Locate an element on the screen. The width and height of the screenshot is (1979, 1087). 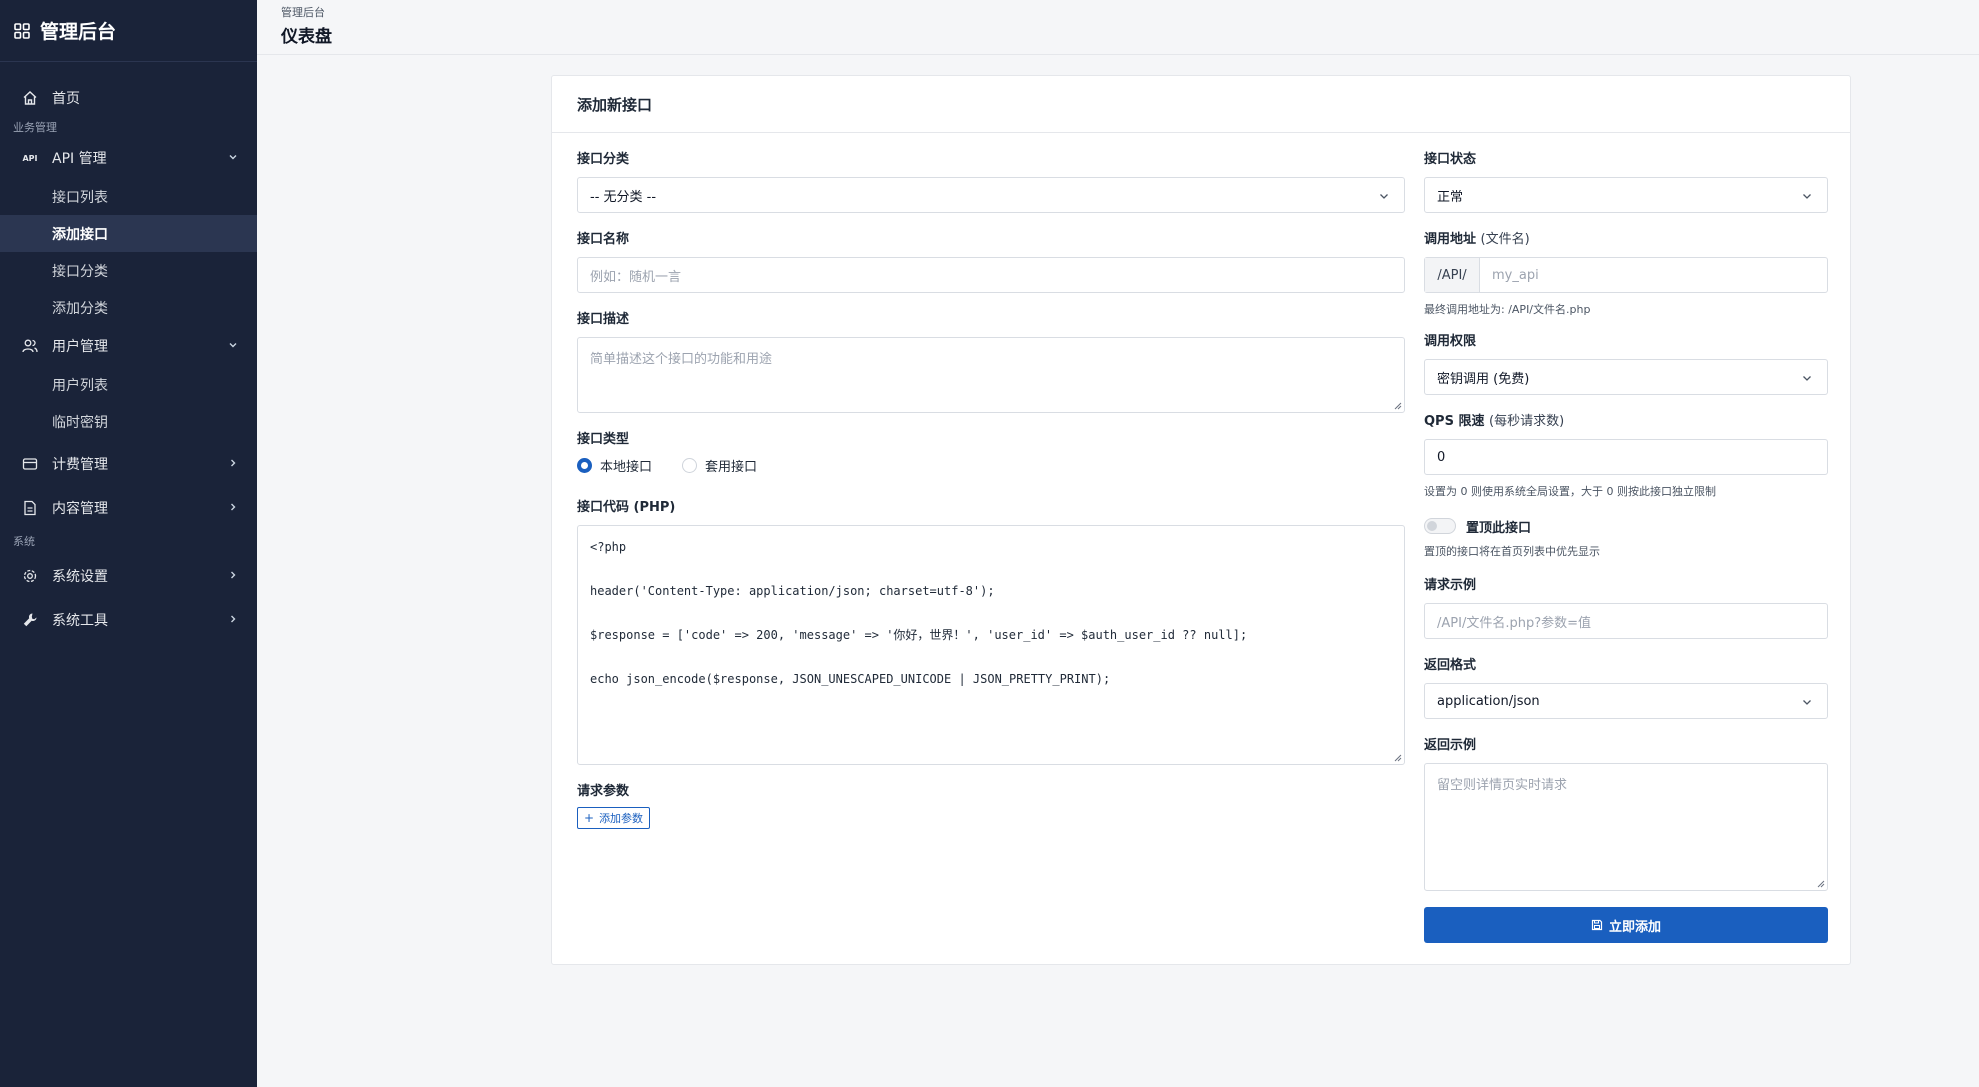
name-input: 例如：随机一言 is located at coordinates (991, 275).